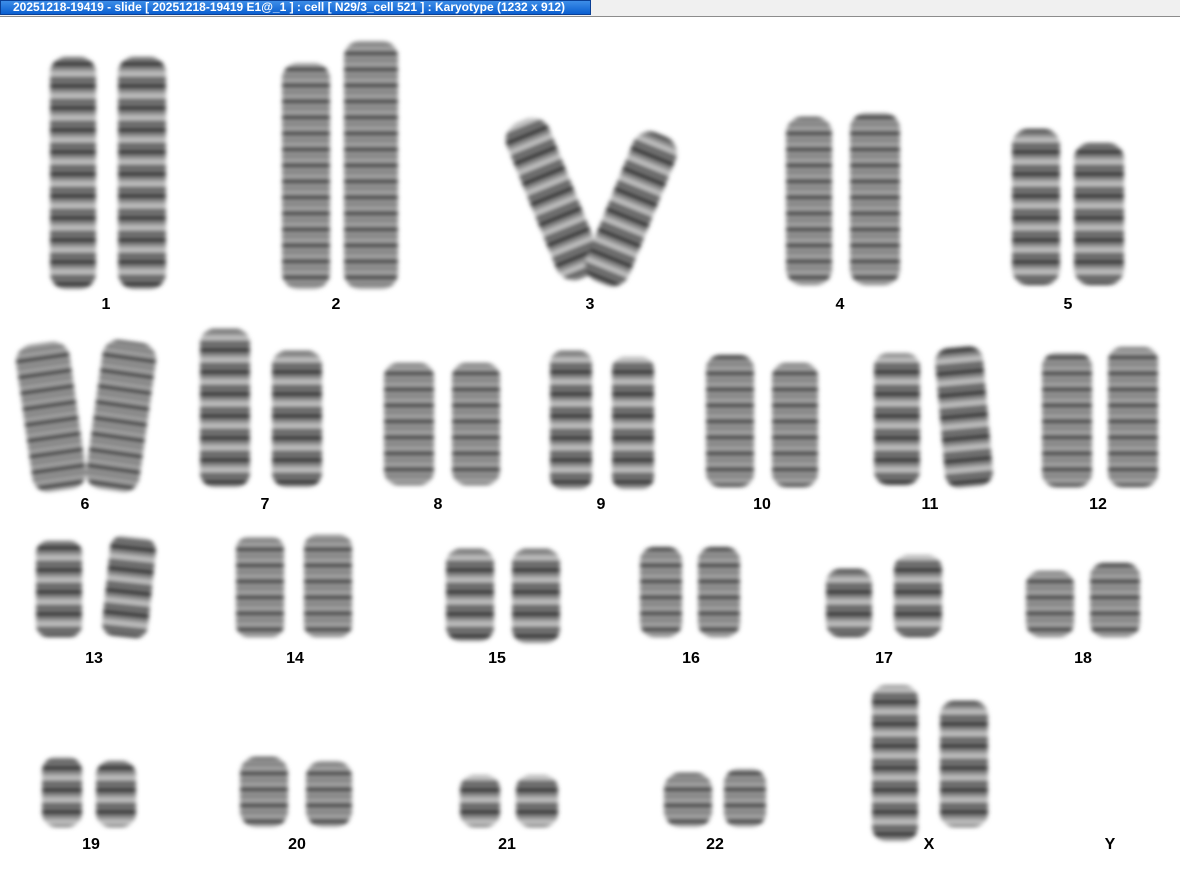 This screenshot has height=884, width=1180. Describe the element at coordinates (336, 304) in the screenshot. I see `chromosome-label-2: 2` at that location.